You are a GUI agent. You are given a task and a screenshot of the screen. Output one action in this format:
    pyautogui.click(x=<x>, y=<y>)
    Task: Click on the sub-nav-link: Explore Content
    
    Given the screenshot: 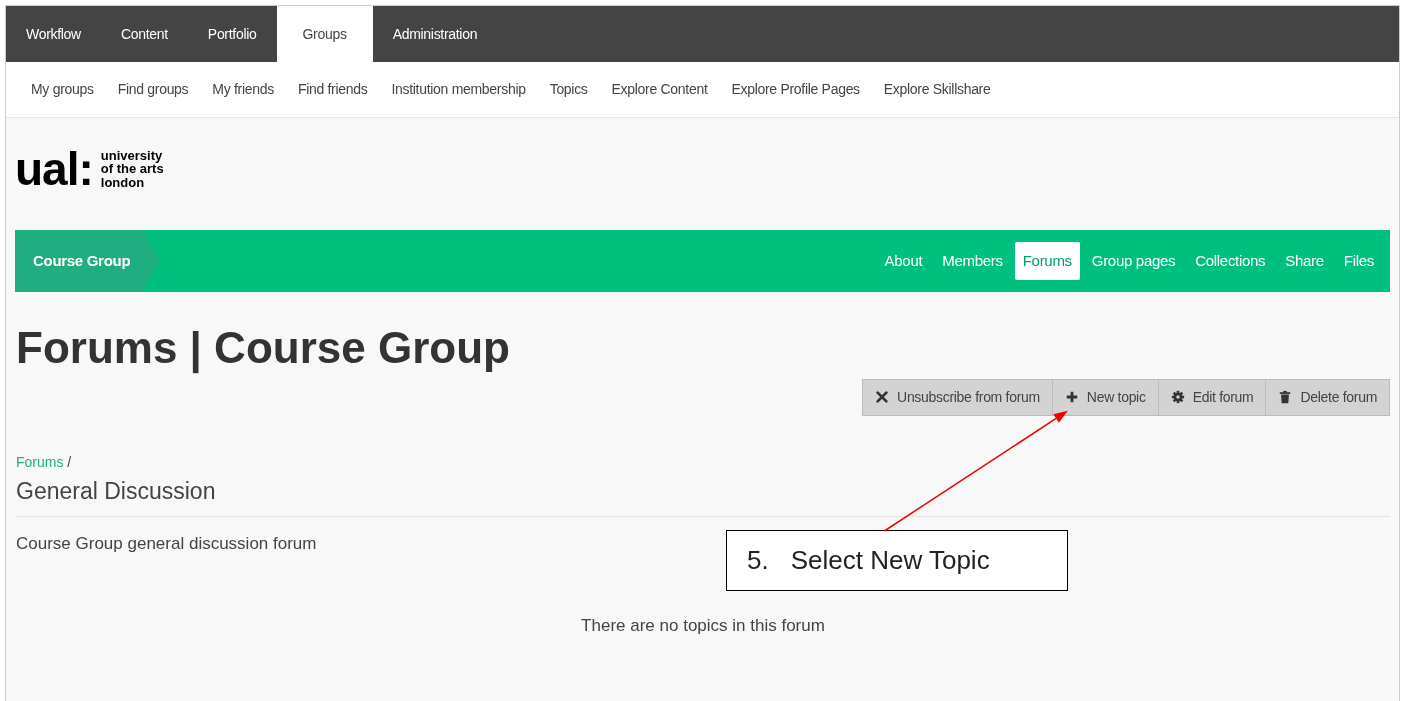 What is the action you would take?
    pyautogui.click(x=659, y=89)
    